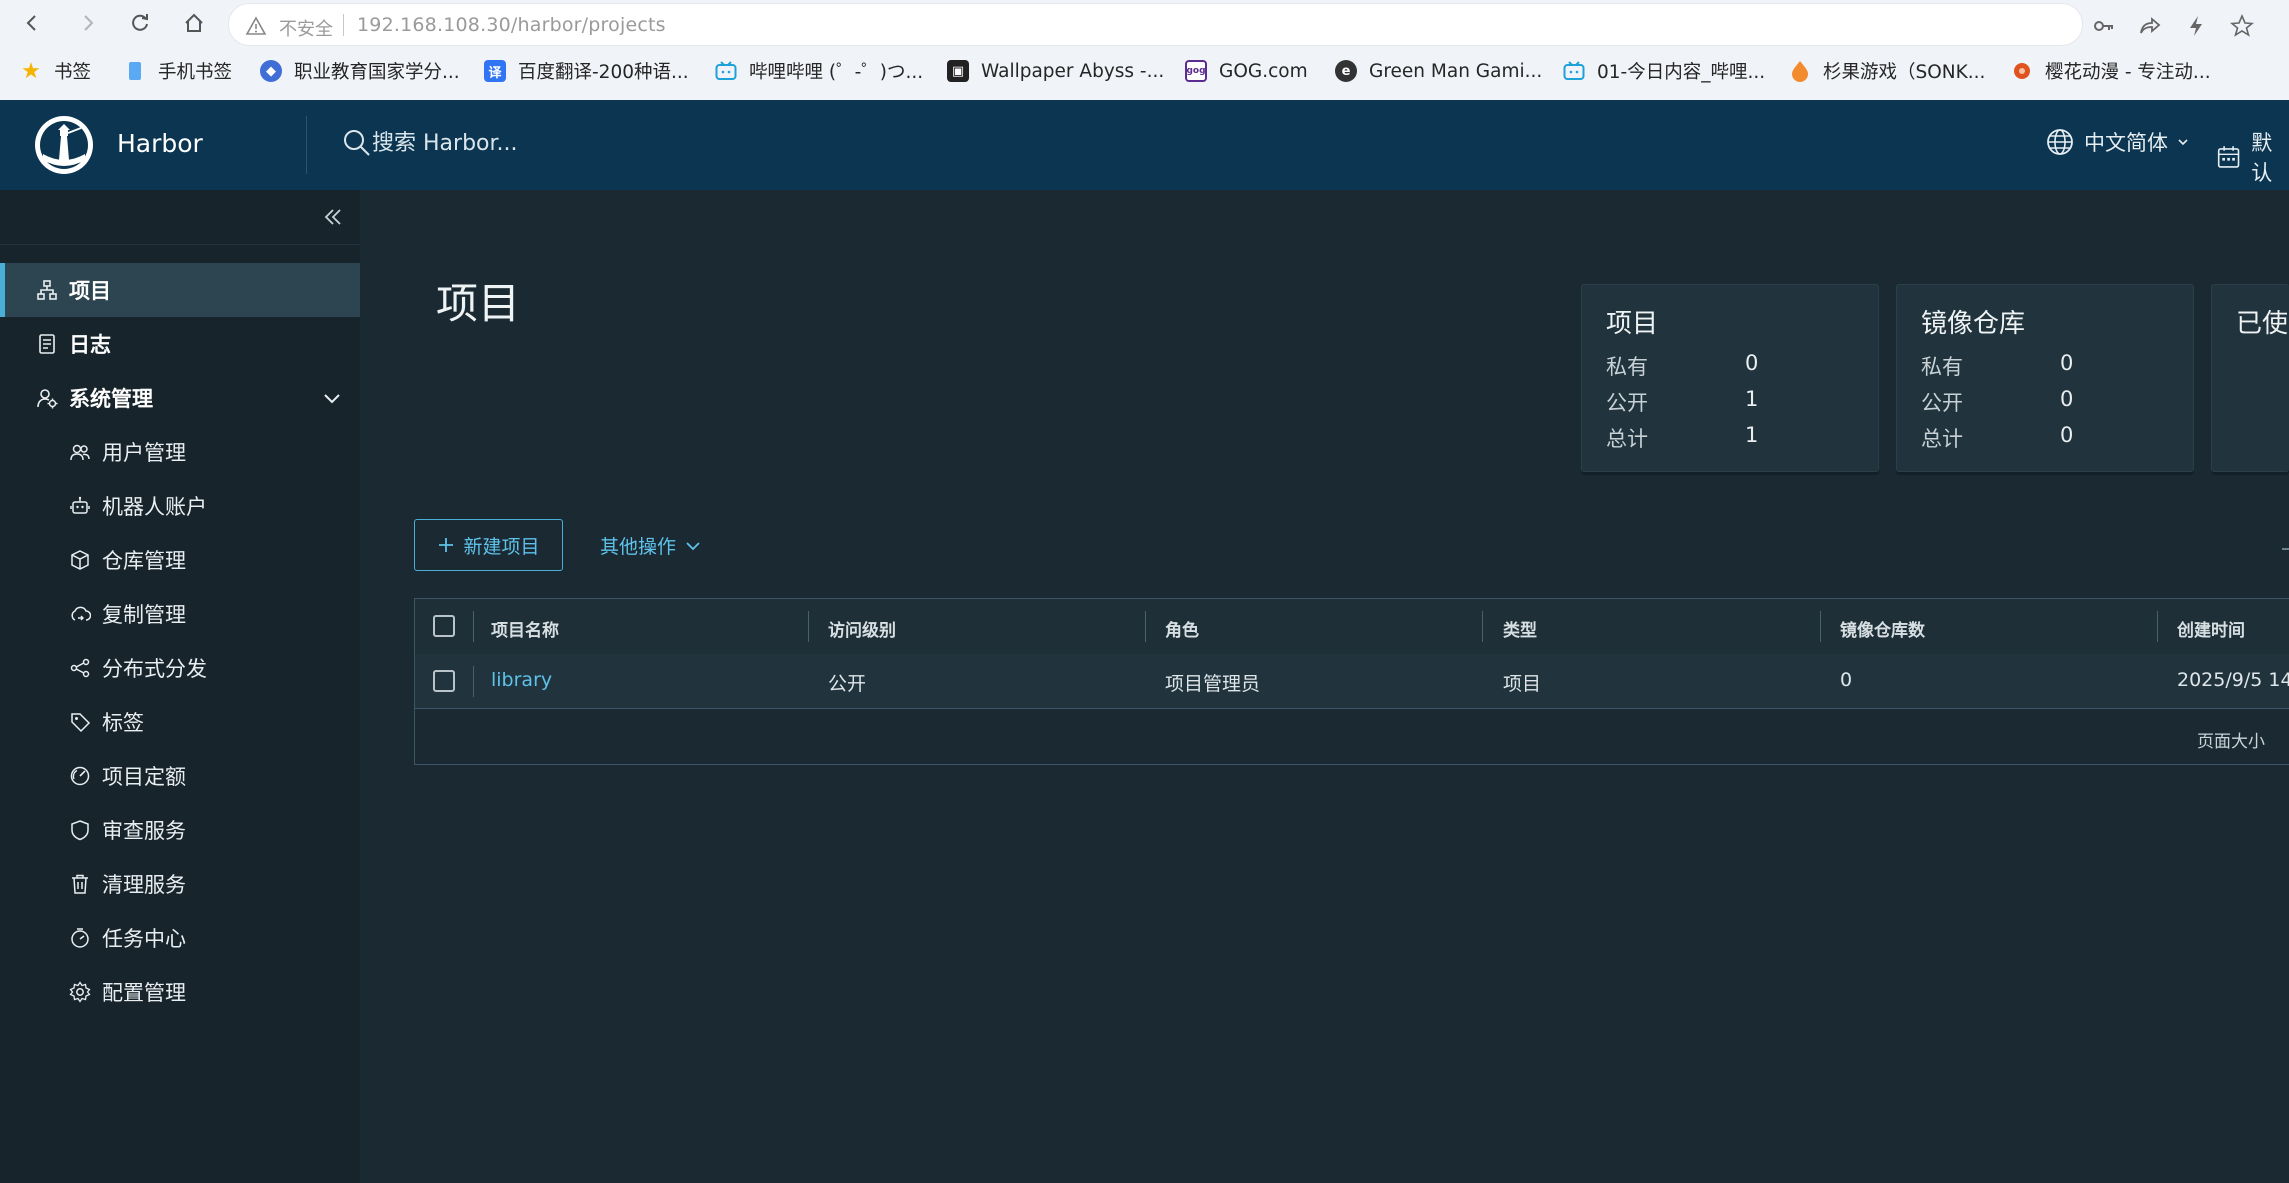 The height and width of the screenshot is (1183, 2289). I want to click on share-button, so click(2150, 26).